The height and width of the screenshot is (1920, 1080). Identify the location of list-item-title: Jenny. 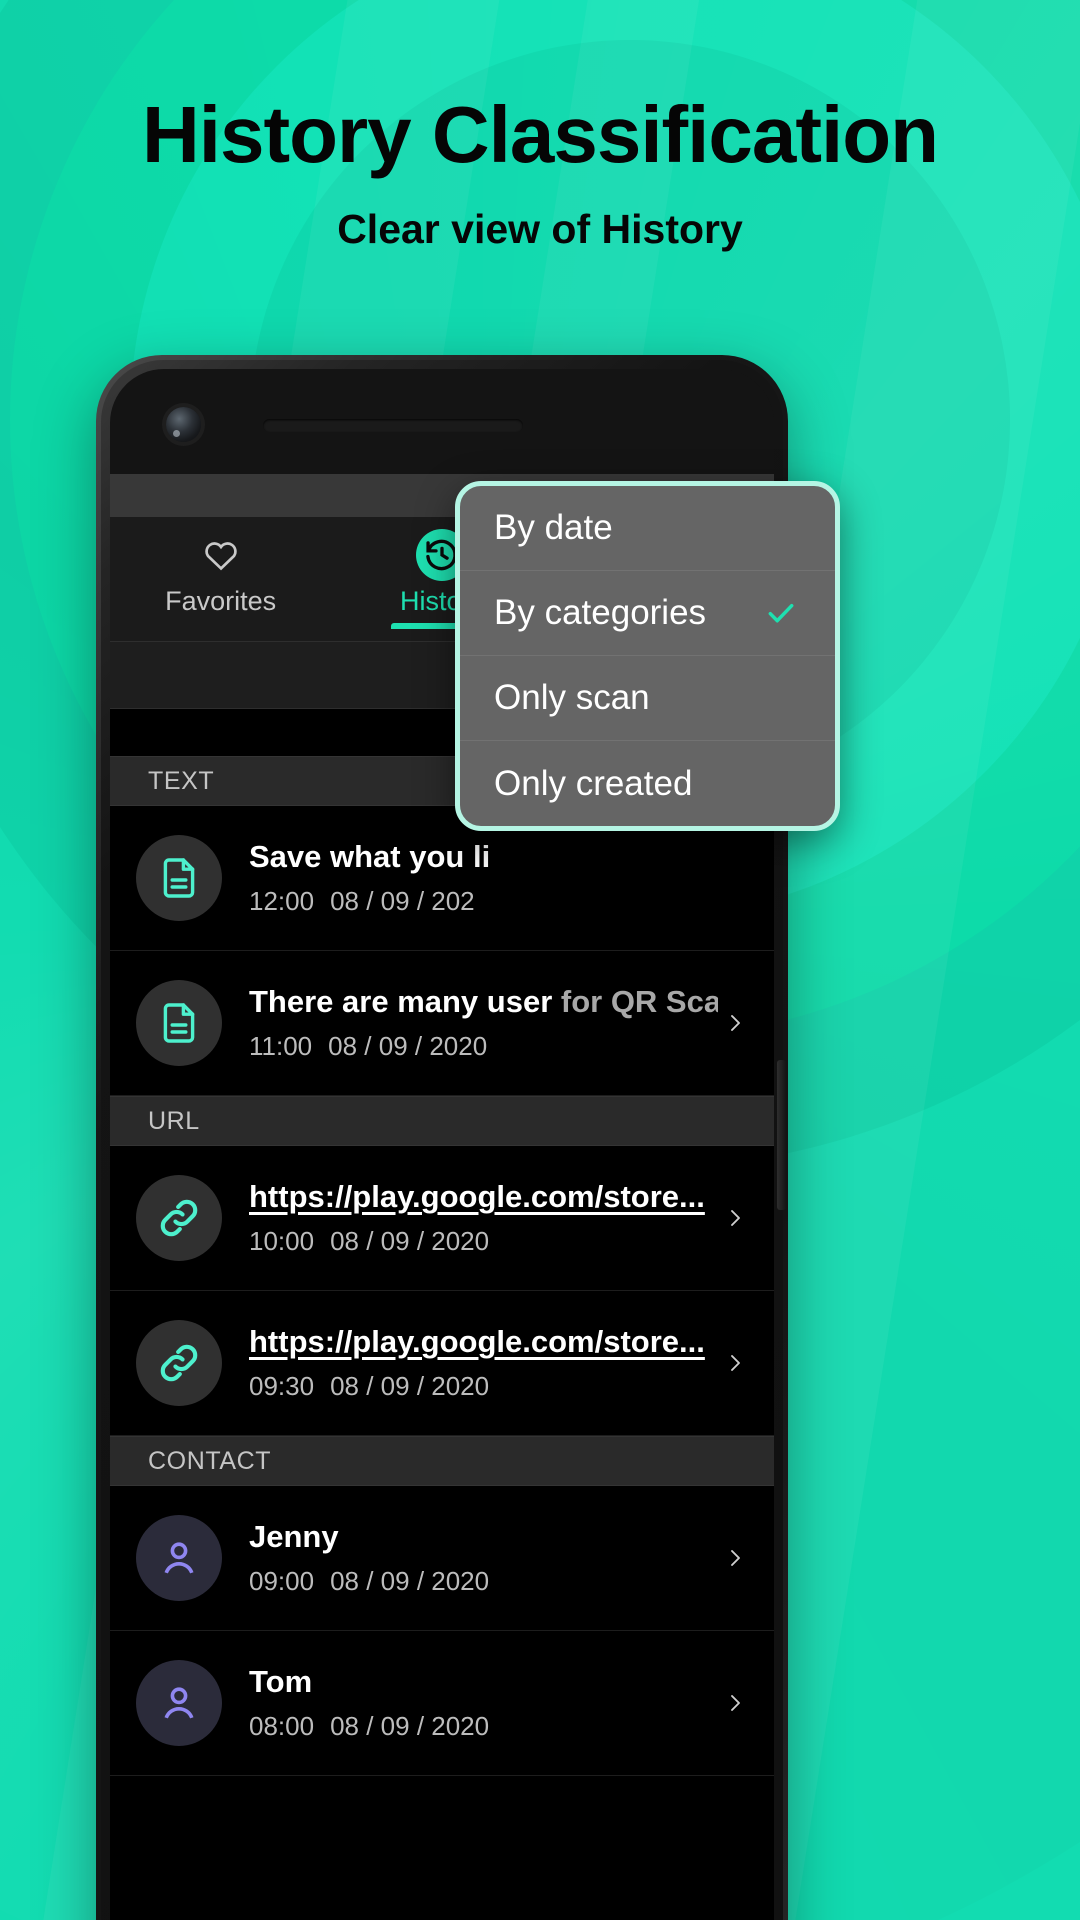
(483, 1537).